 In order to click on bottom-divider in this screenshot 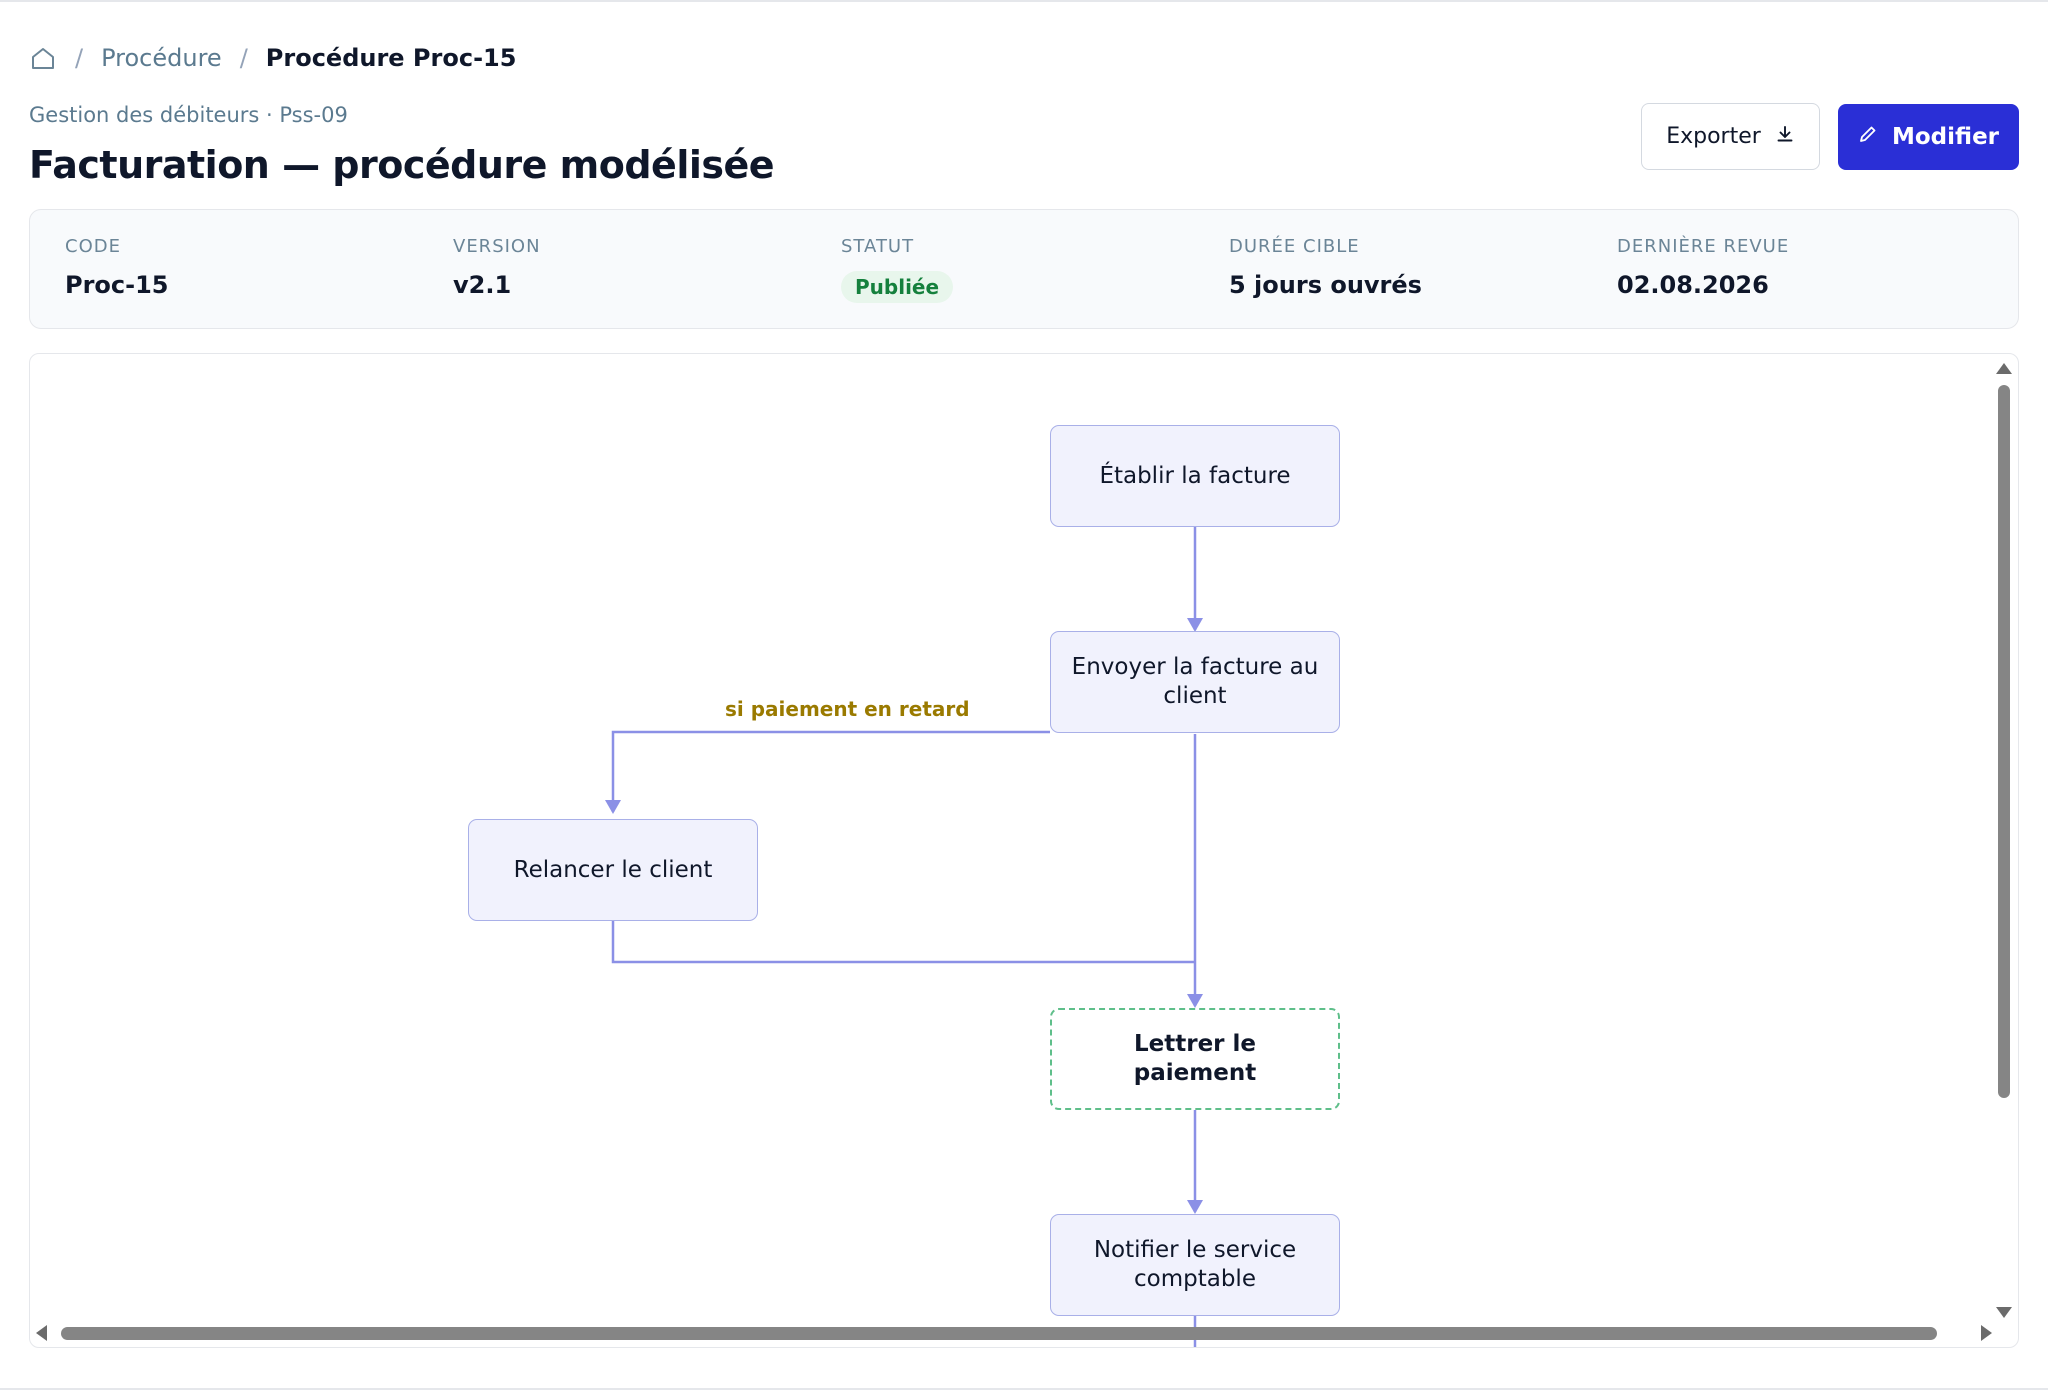, I will do `click(1024, 1389)`.